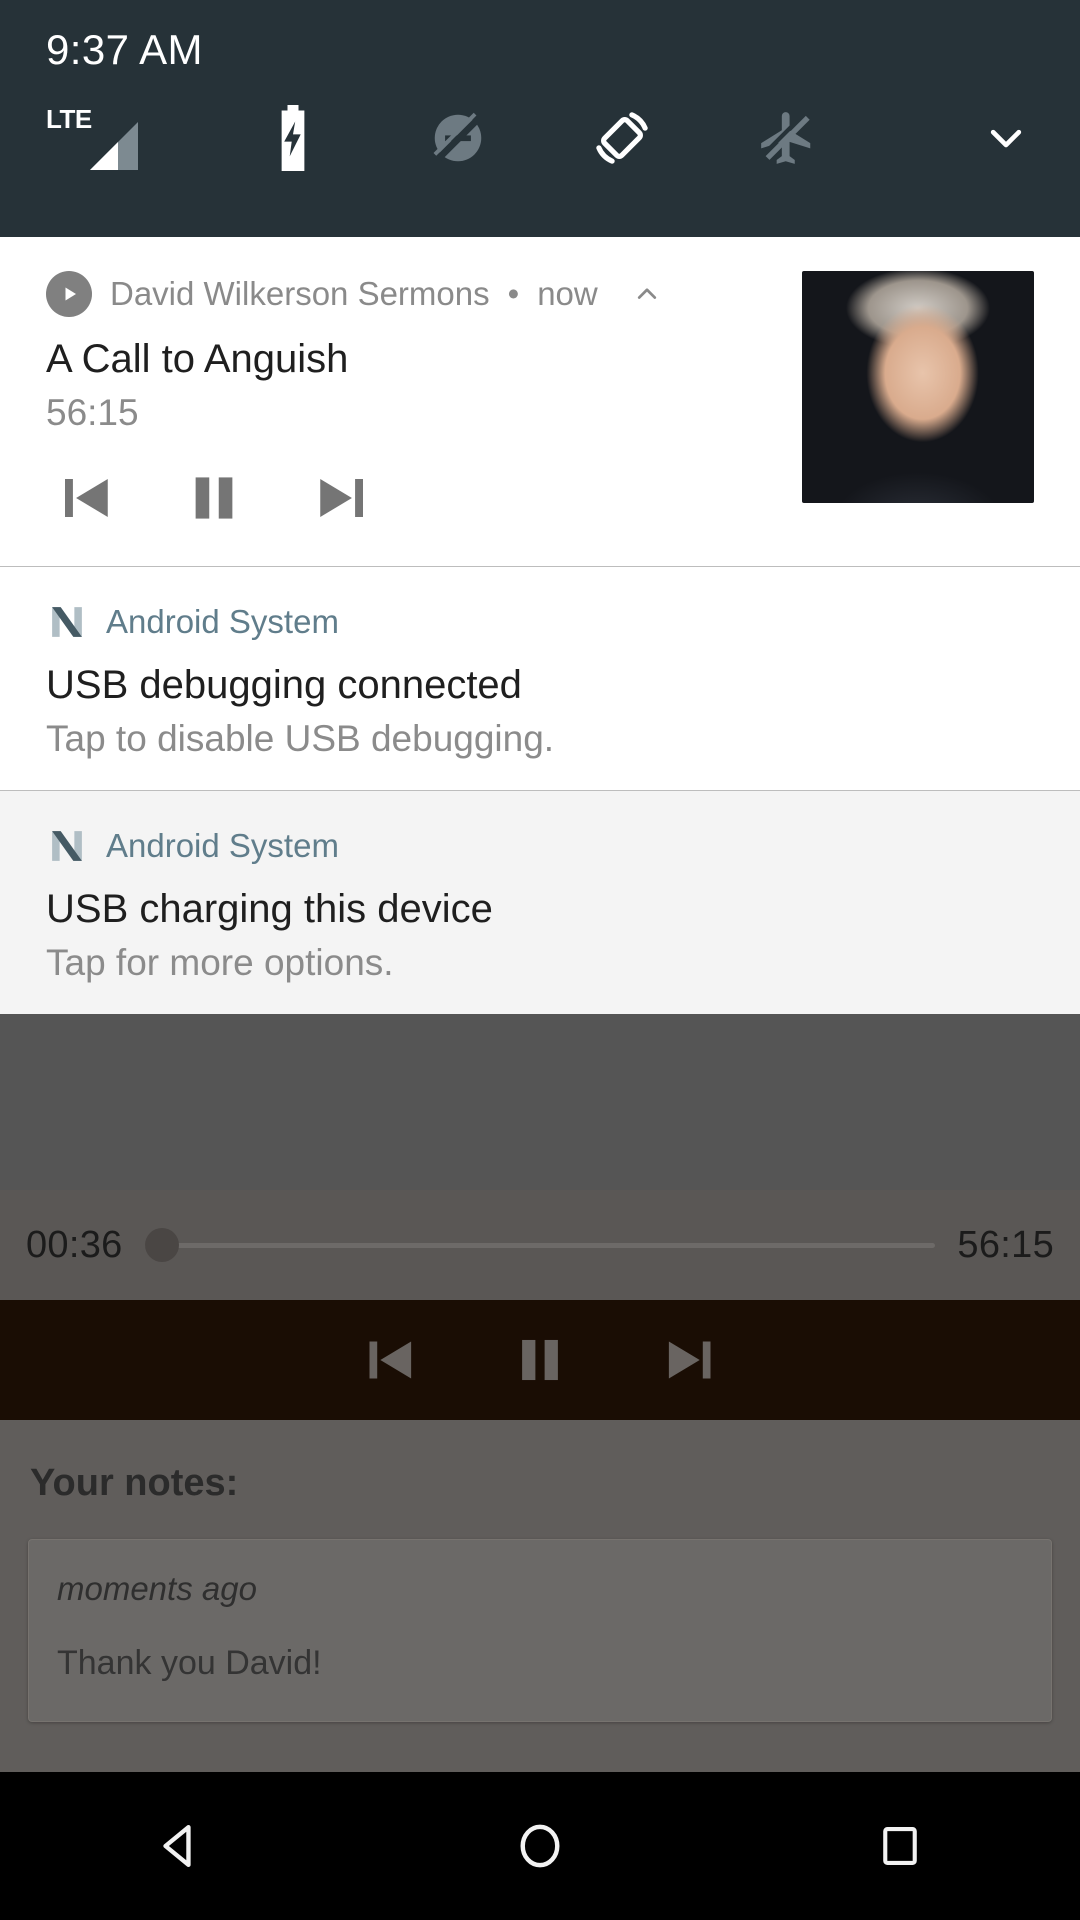  Describe the element at coordinates (92, 412) in the screenshot. I see `media-duration: 56:15` at that location.